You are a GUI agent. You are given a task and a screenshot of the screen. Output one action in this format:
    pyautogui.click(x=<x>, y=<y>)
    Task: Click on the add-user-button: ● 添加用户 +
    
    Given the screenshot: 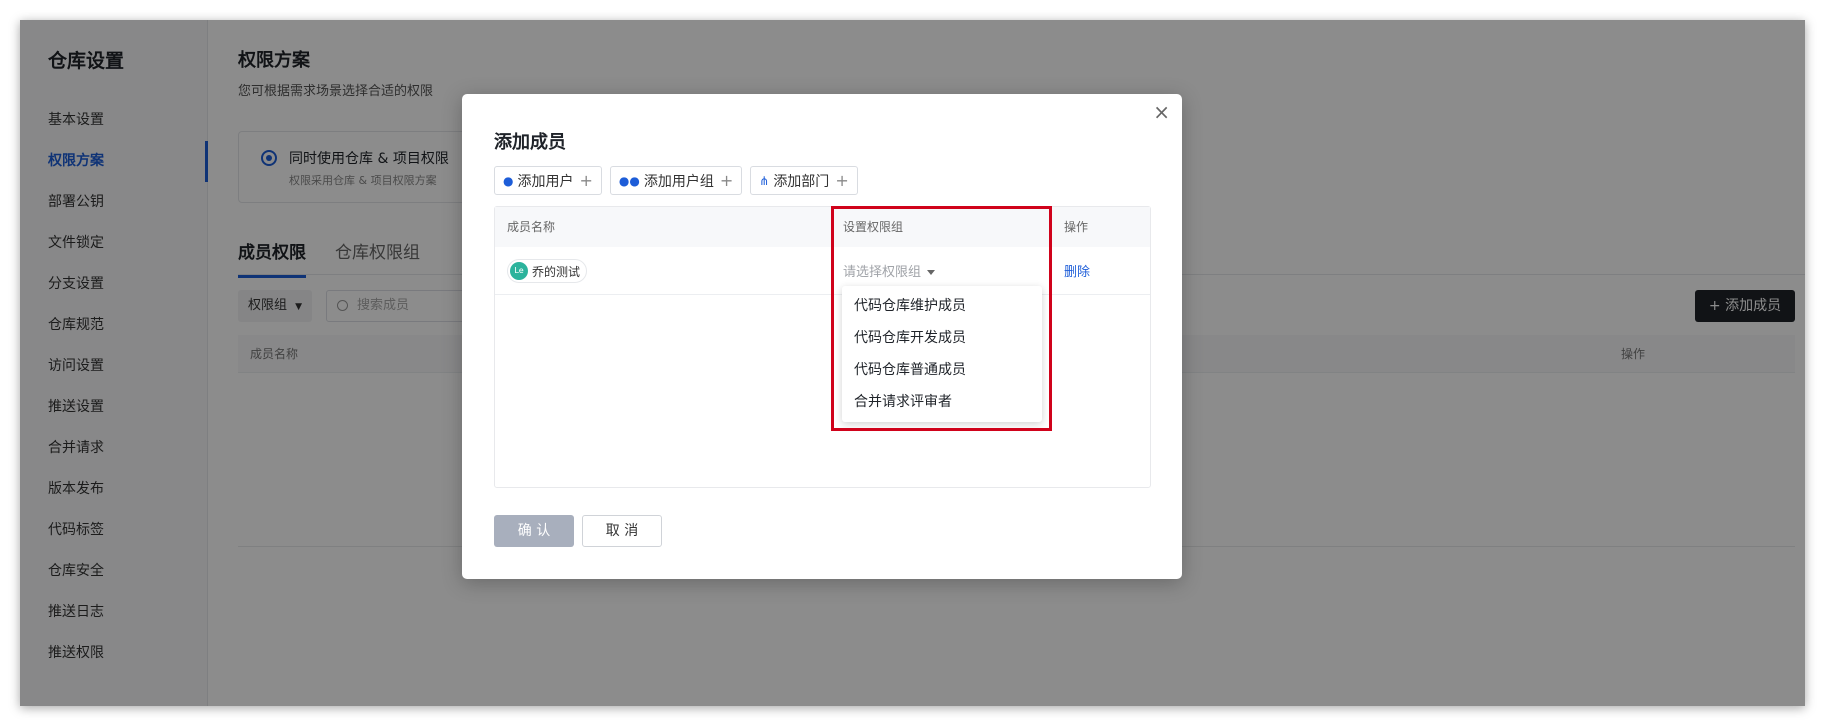 What is the action you would take?
    pyautogui.click(x=548, y=180)
    